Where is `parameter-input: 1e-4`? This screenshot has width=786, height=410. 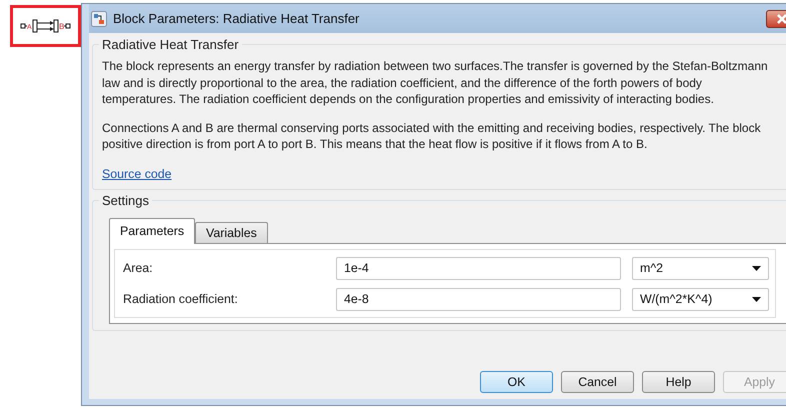
parameter-input: 1e-4 is located at coordinates (478, 268).